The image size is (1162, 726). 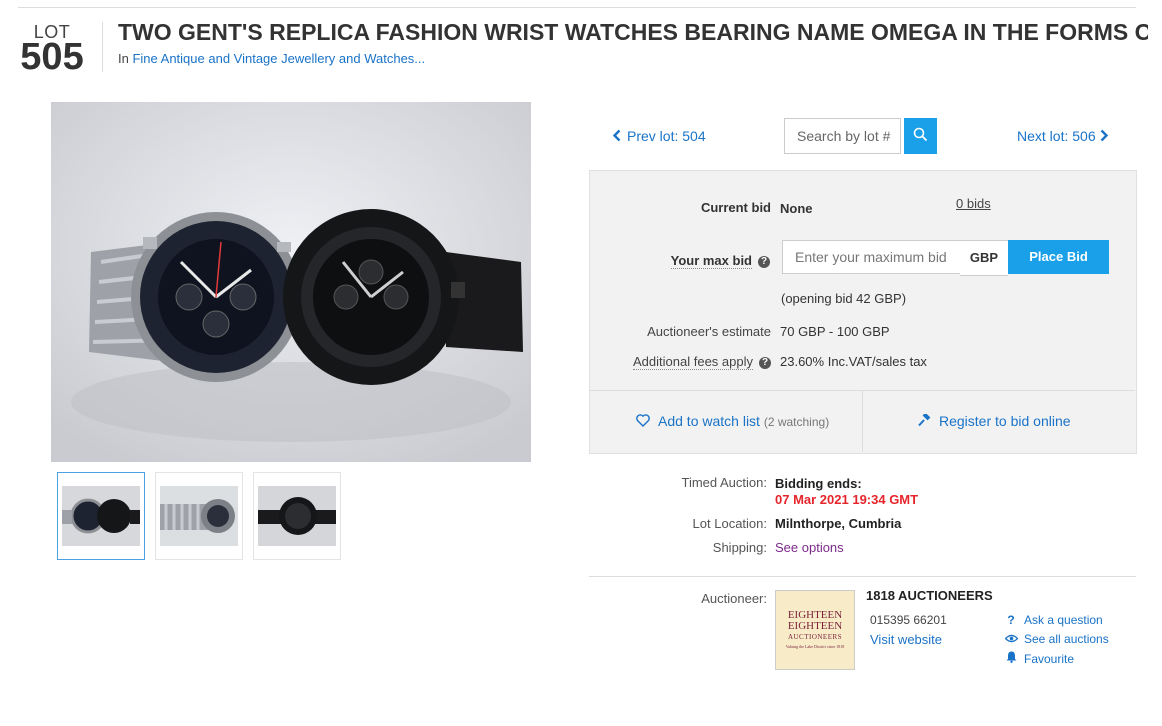 I want to click on auctioneer-phone: 015395 66201, so click(x=908, y=620).